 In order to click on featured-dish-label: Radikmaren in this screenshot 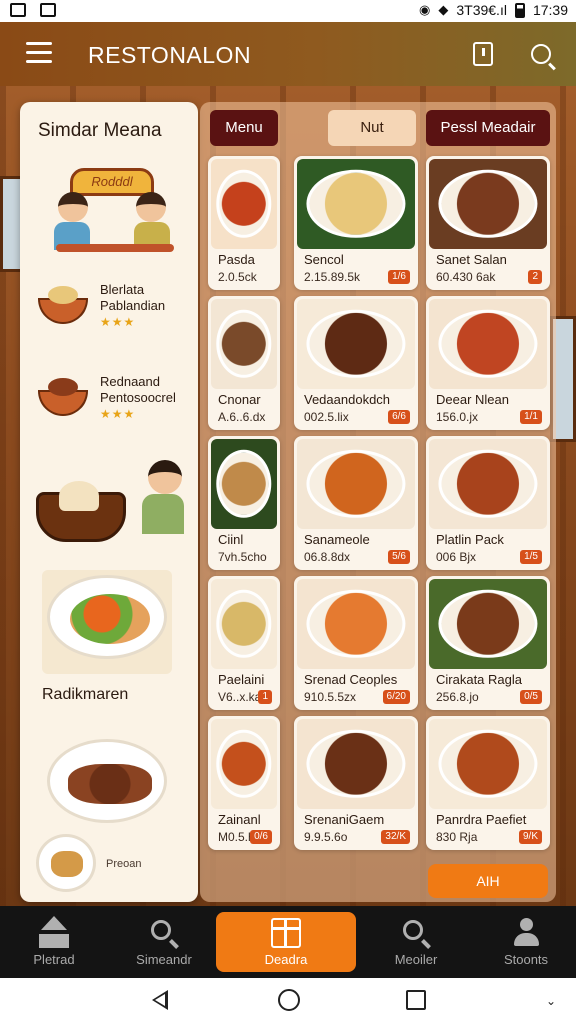, I will do `click(85, 694)`.